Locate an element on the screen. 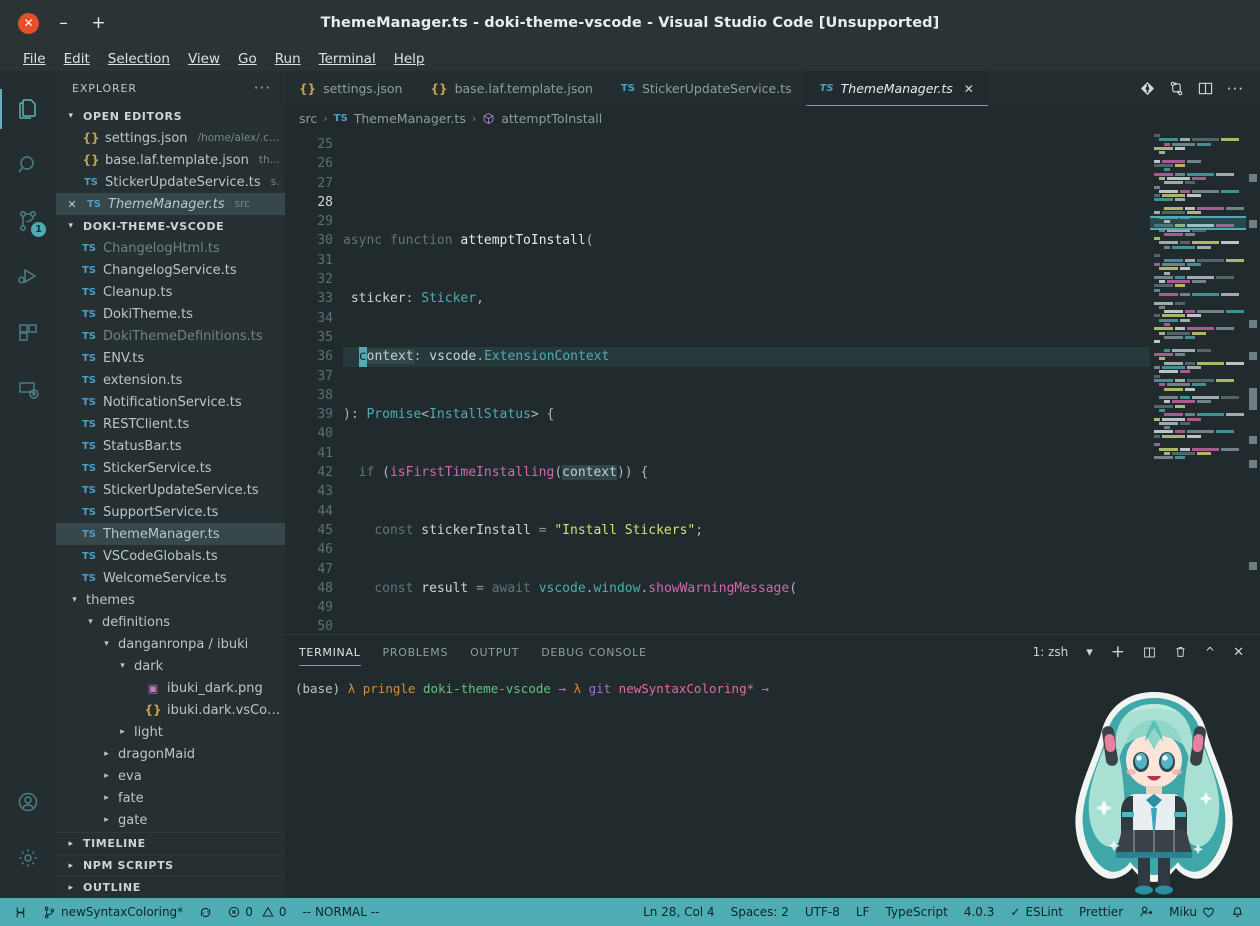  tab-settings-json: {} settings.json is located at coordinates (351, 88).